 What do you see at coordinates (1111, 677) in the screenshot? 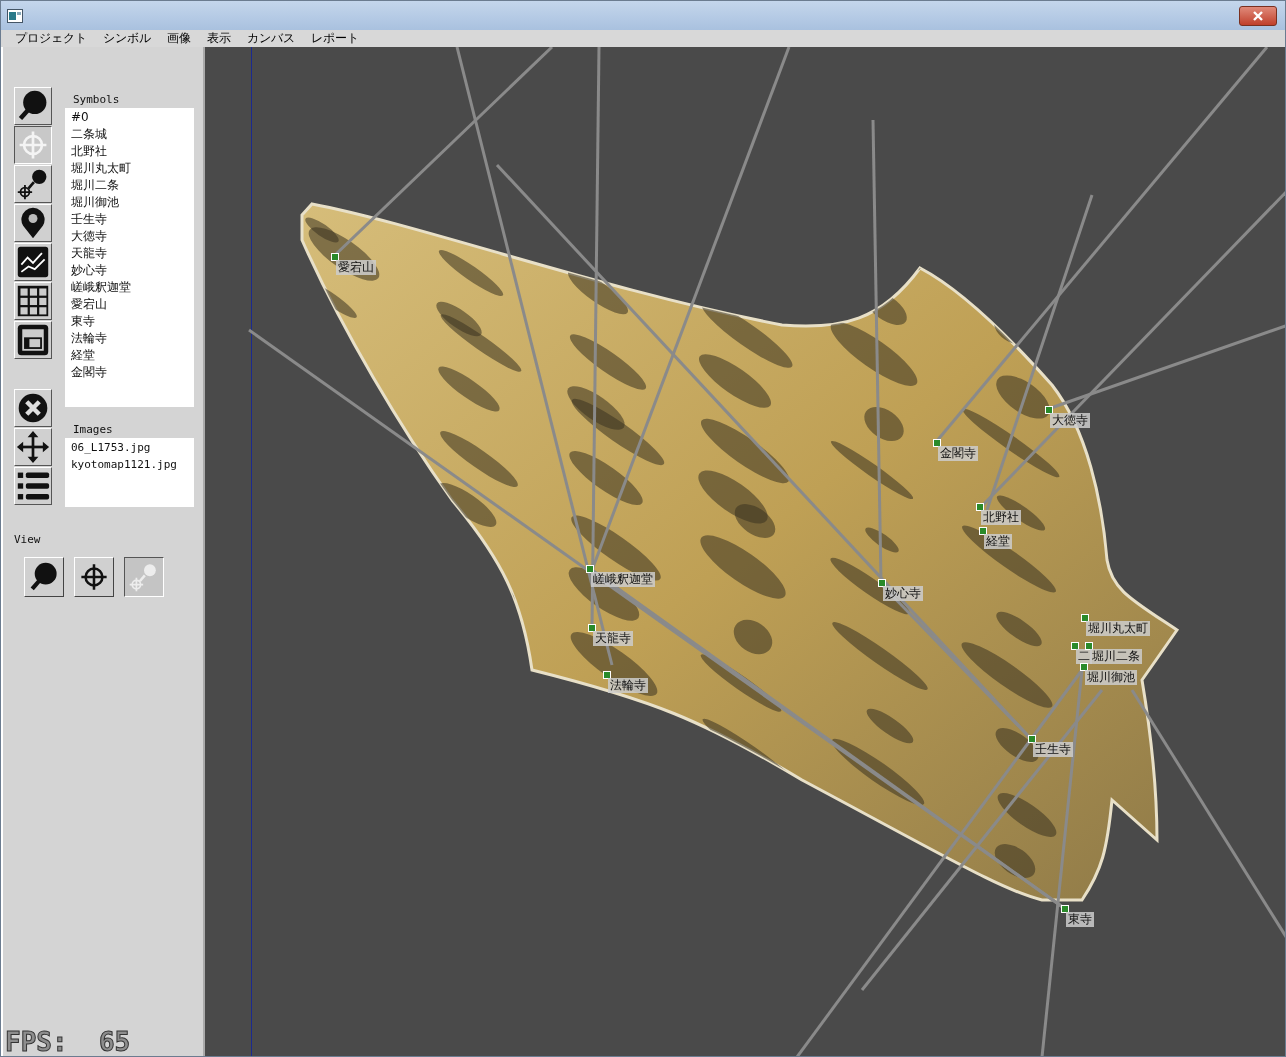
I see `marker-label: 堀川御池` at bounding box center [1111, 677].